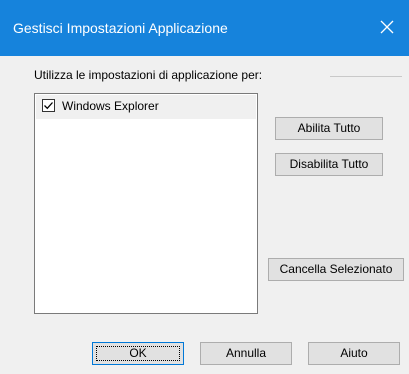 The width and height of the screenshot is (409, 374). I want to click on ok-label: OK, so click(138, 353).